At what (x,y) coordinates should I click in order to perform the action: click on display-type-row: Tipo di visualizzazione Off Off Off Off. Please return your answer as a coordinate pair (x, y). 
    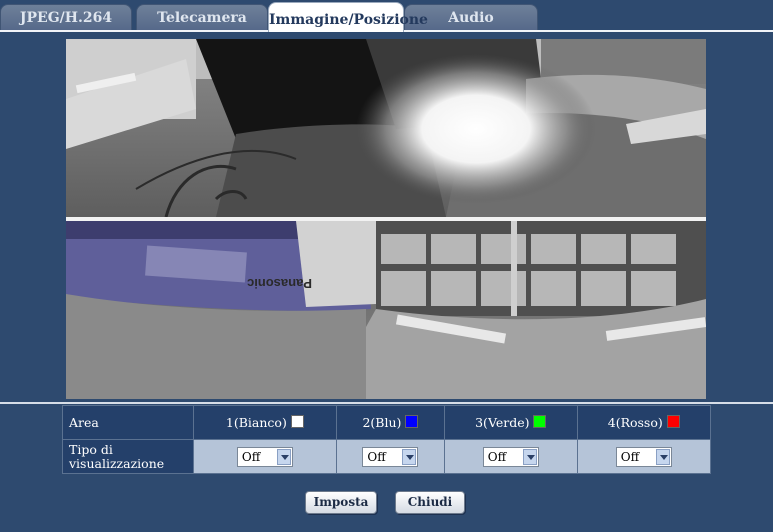
    Looking at the image, I should click on (387, 456).